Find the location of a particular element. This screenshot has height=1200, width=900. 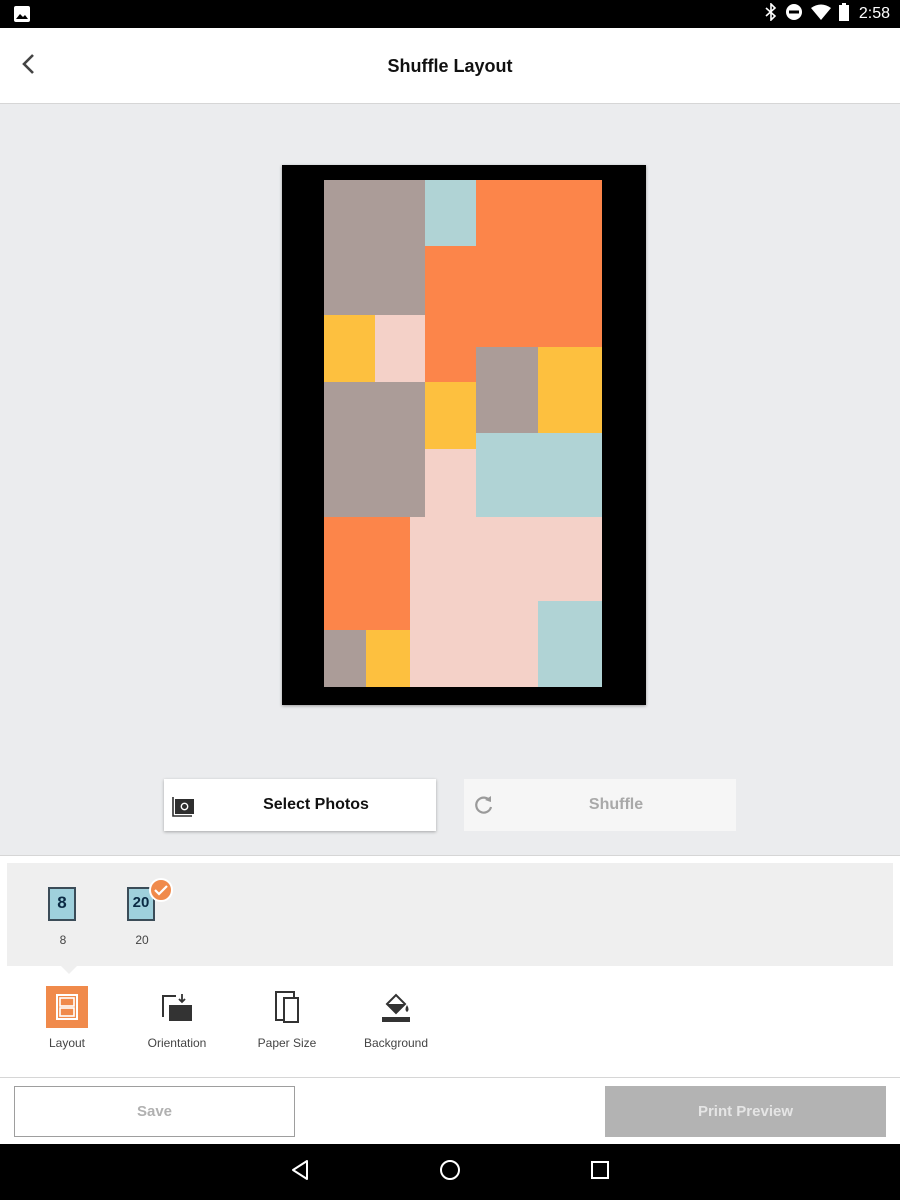

shuffle-label: Shuffle is located at coordinates (616, 804).